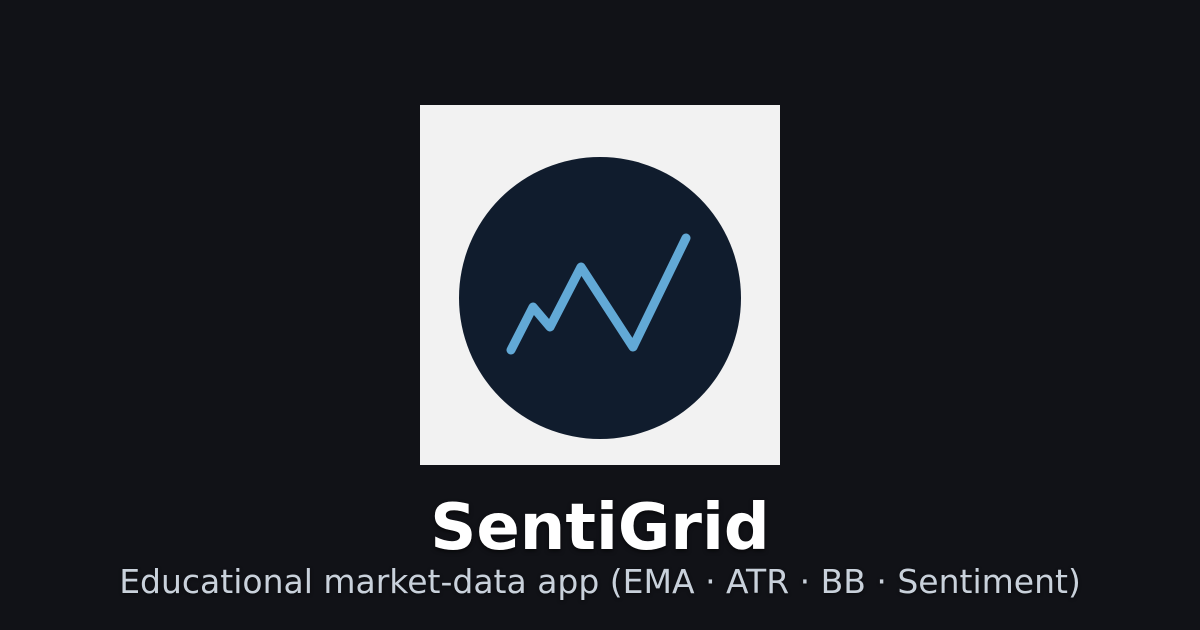 This screenshot has width=1200, height=630. I want to click on trend-line-chart-icon, so click(600, 298).